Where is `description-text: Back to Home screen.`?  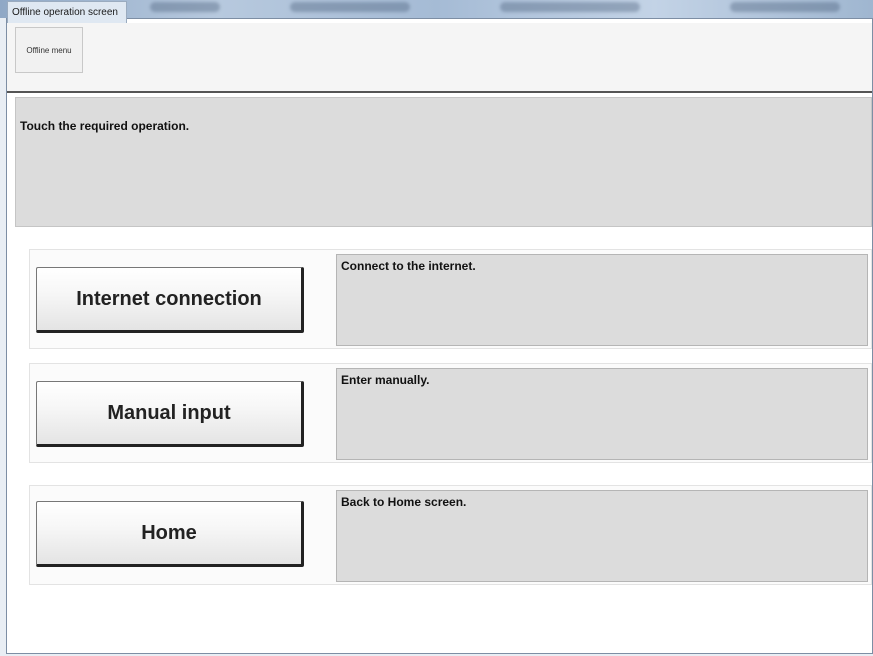 description-text: Back to Home screen. is located at coordinates (404, 502).